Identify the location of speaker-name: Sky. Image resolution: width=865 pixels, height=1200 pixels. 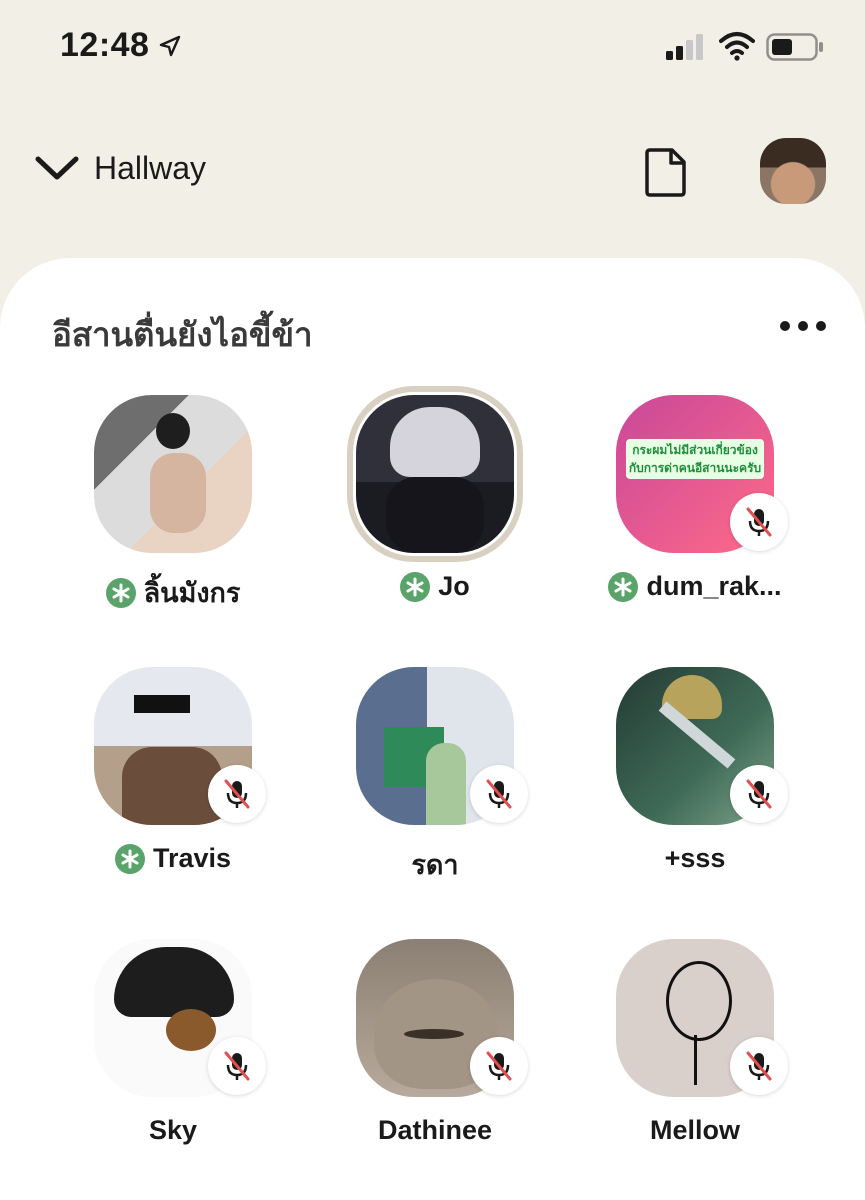
(173, 1130).